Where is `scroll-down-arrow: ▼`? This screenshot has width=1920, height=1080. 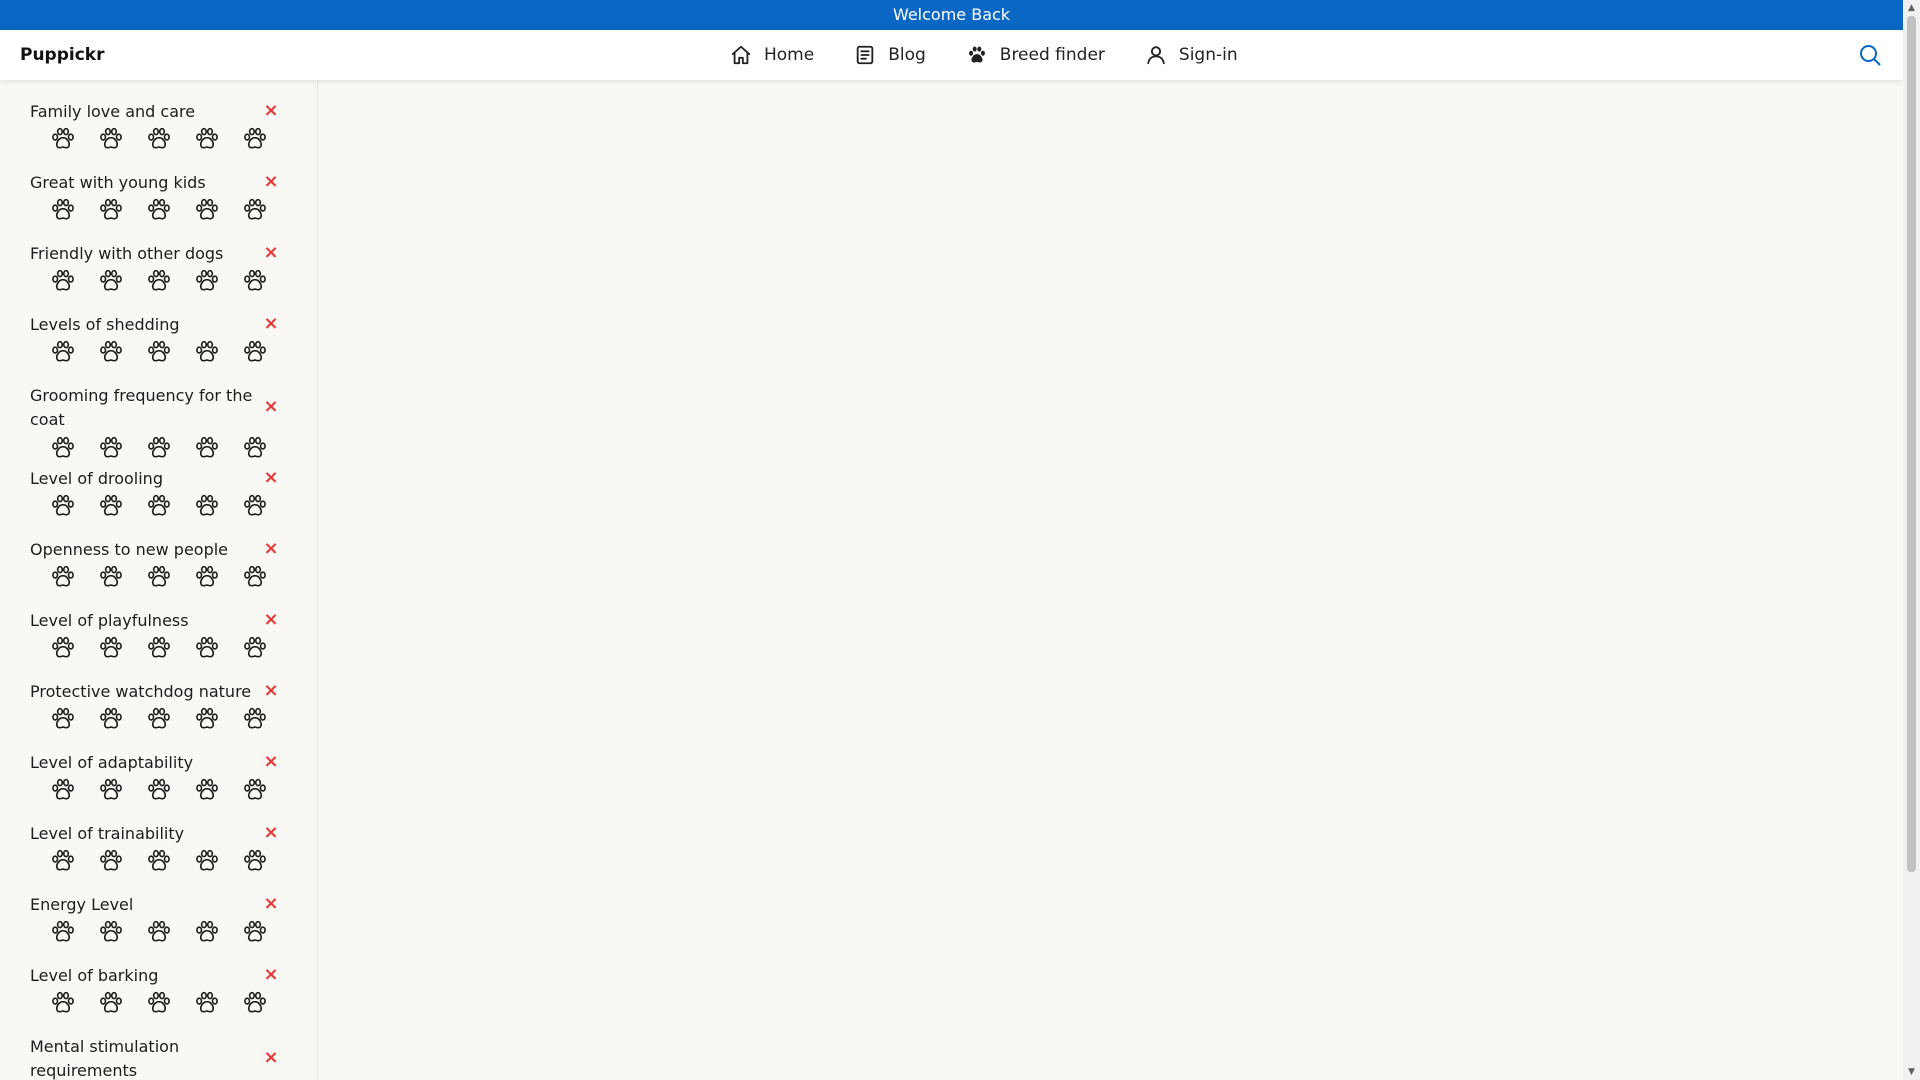 scroll-down-arrow: ▼ is located at coordinates (1911, 1072).